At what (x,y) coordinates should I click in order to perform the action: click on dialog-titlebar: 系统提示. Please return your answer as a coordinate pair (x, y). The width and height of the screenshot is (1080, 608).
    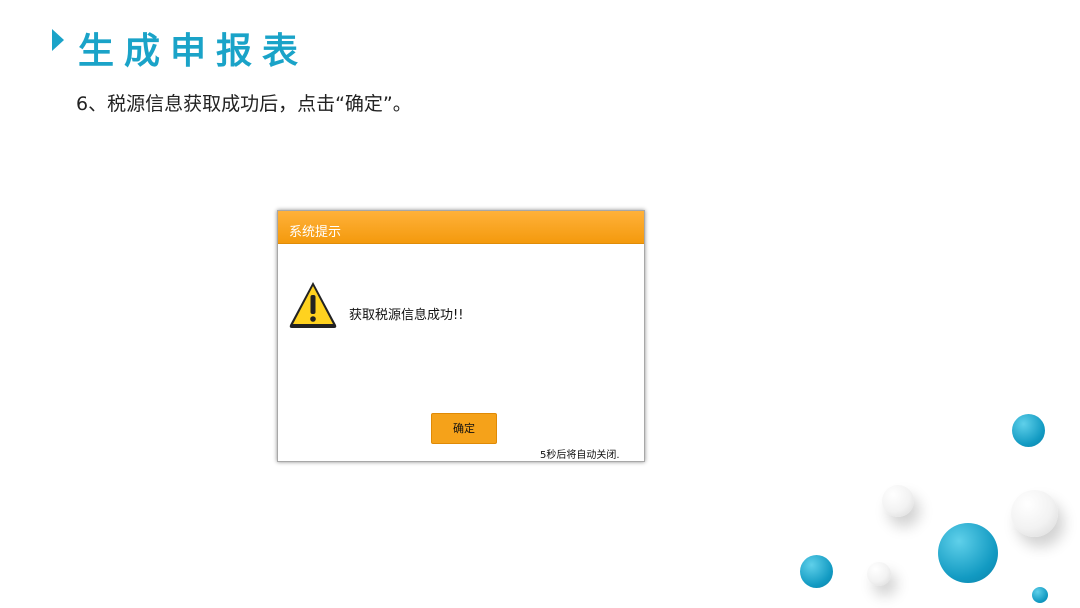
    Looking at the image, I should click on (461, 227).